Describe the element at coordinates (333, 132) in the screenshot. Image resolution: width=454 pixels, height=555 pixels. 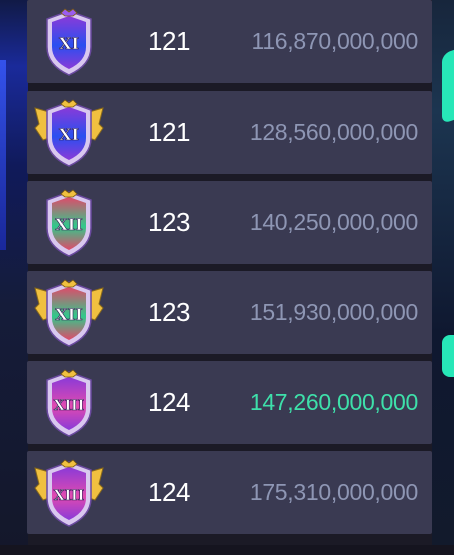
I see `rank-amount: 128,560,000,000` at that location.